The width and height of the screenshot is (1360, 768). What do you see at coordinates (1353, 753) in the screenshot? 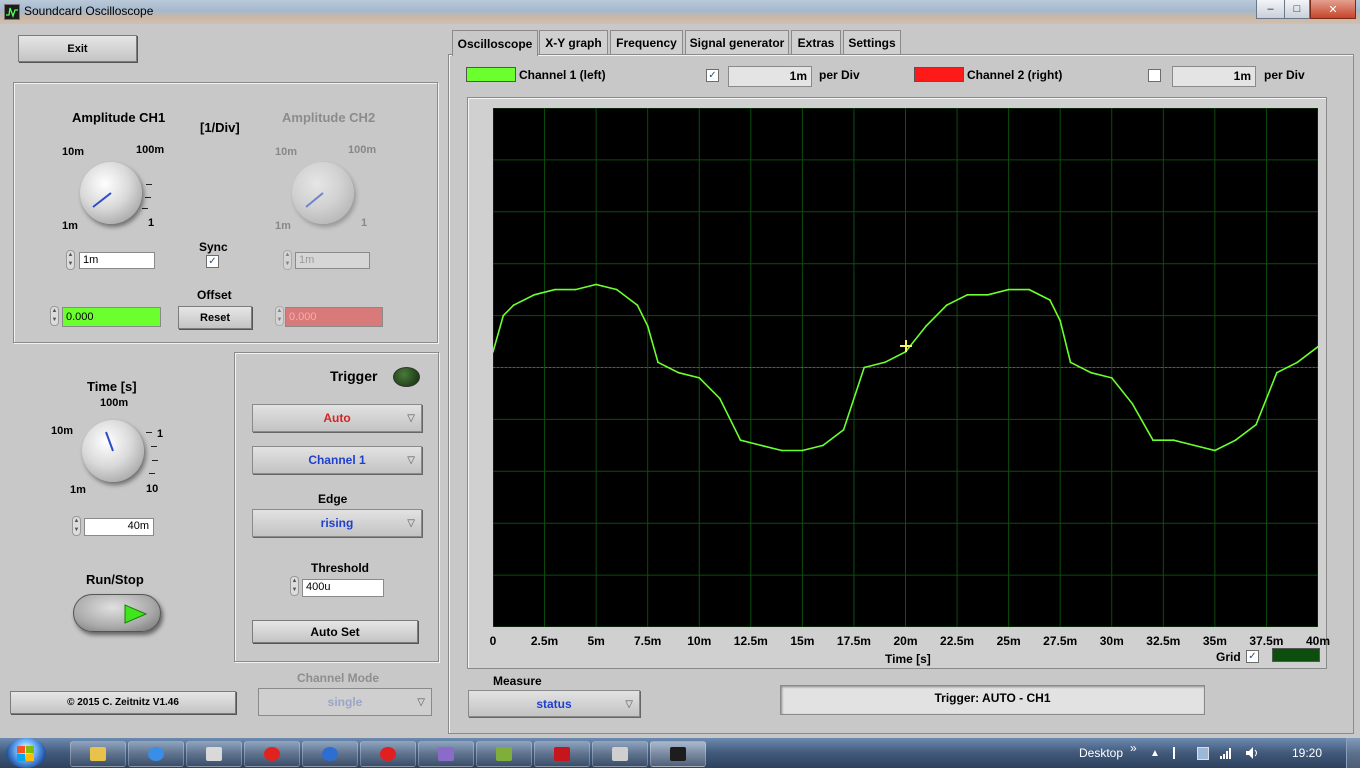
I see `show-desktop-button` at bounding box center [1353, 753].